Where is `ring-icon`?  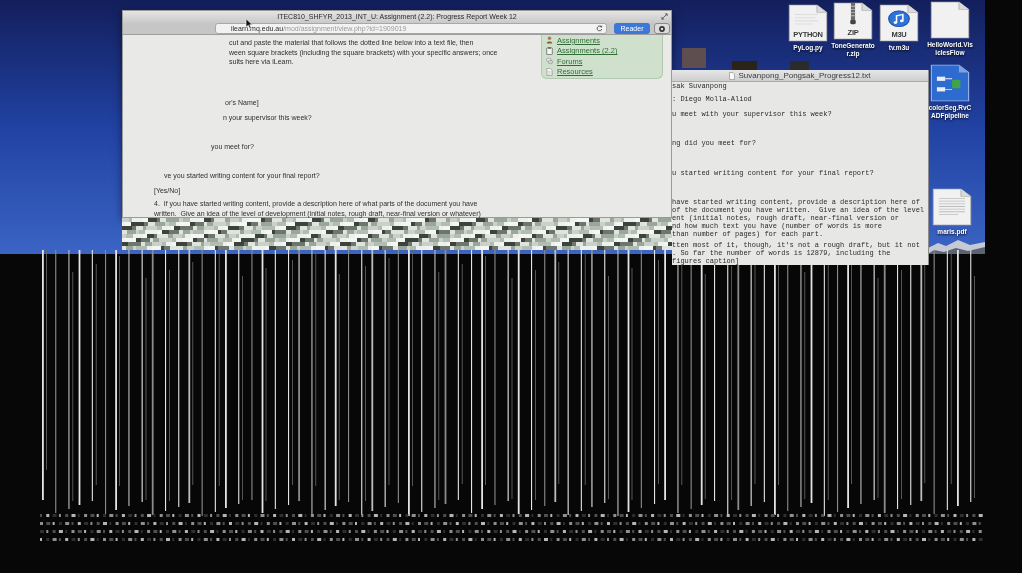
ring-icon is located at coordinates (662, 28).